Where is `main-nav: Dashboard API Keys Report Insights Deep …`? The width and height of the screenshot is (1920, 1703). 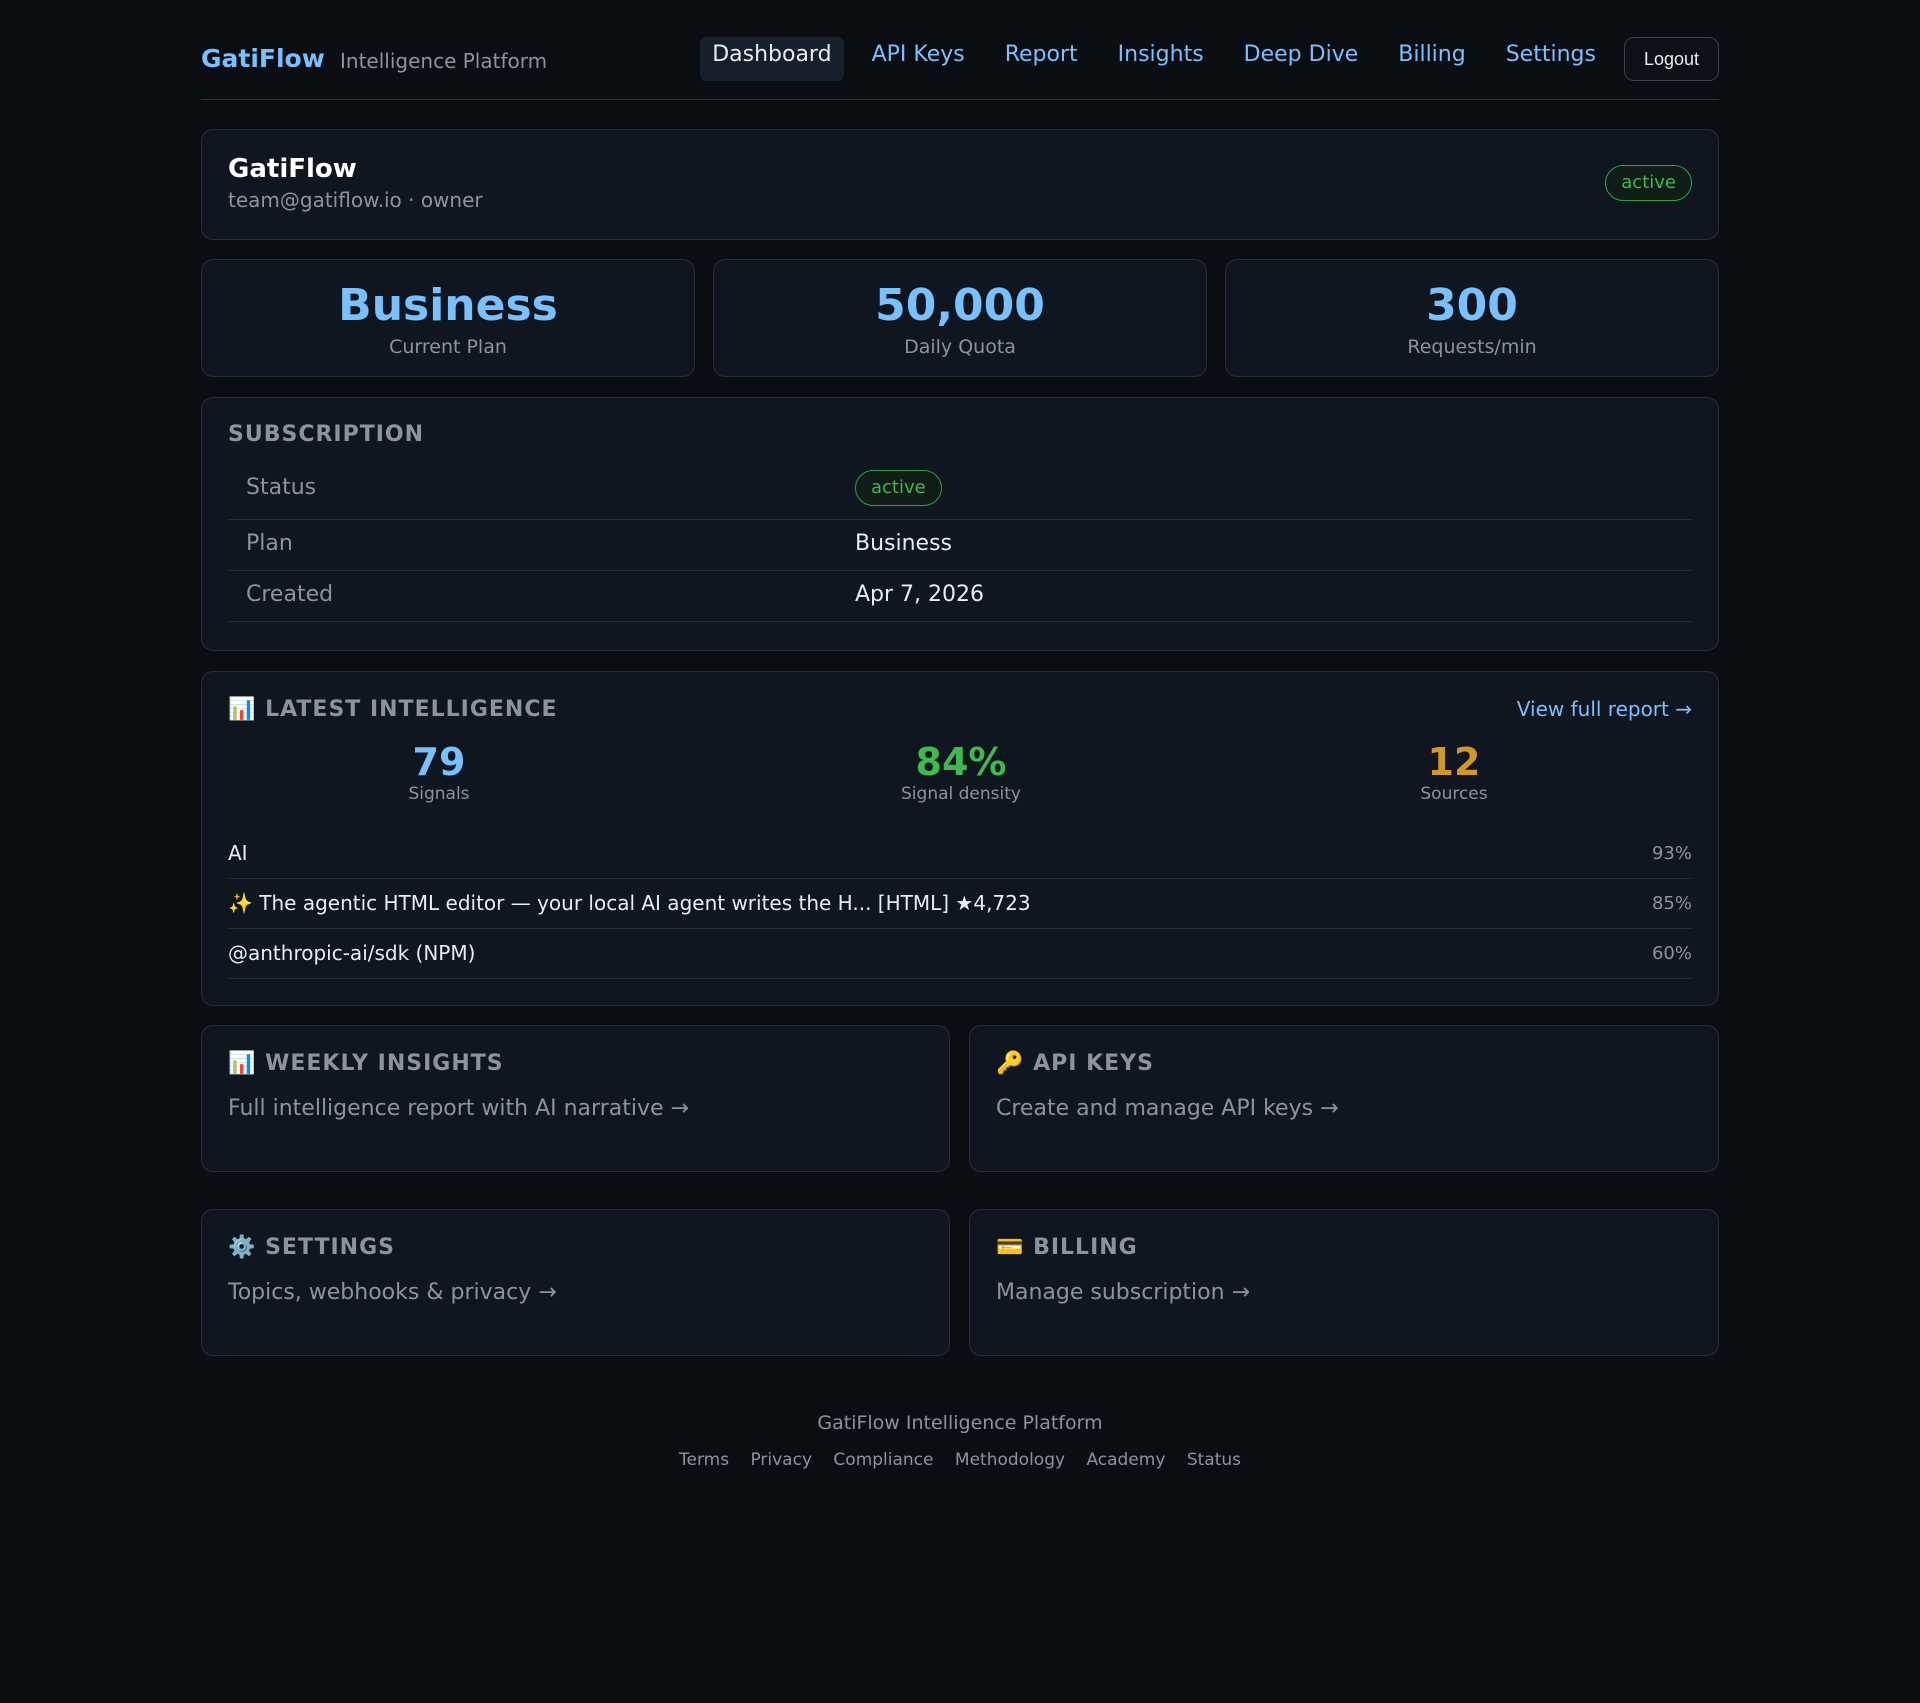
main-nav: Dashboard API Keys Report Insights Deep … is located at coordinates (1201, 59).